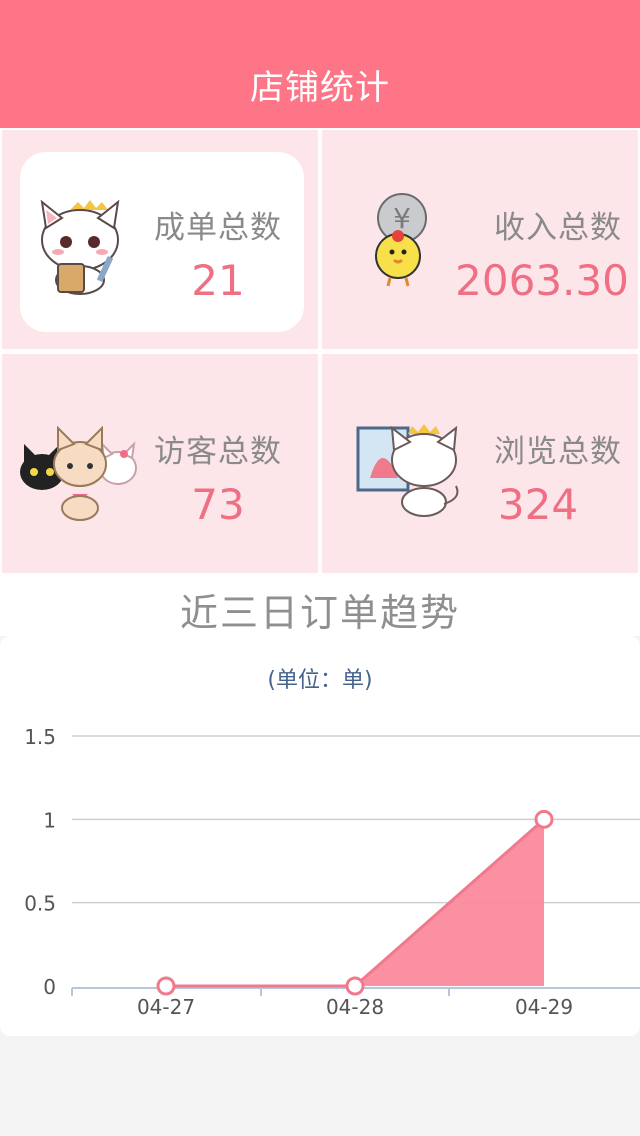 This screenshot has width=640, height=1136. Describe the element at coordinates (544, 1007) in the screenshot. I see `x-tick-label: 04-29` at that location.